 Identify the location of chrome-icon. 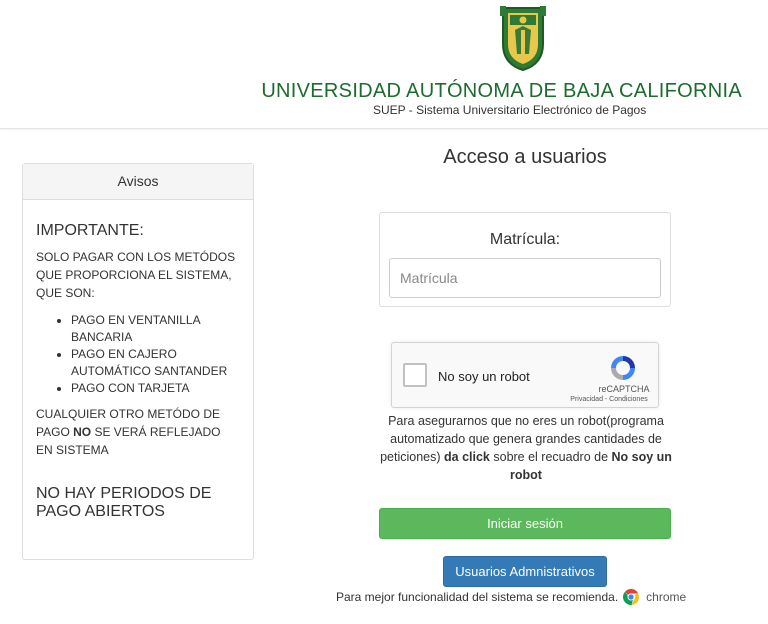
(631, 597).